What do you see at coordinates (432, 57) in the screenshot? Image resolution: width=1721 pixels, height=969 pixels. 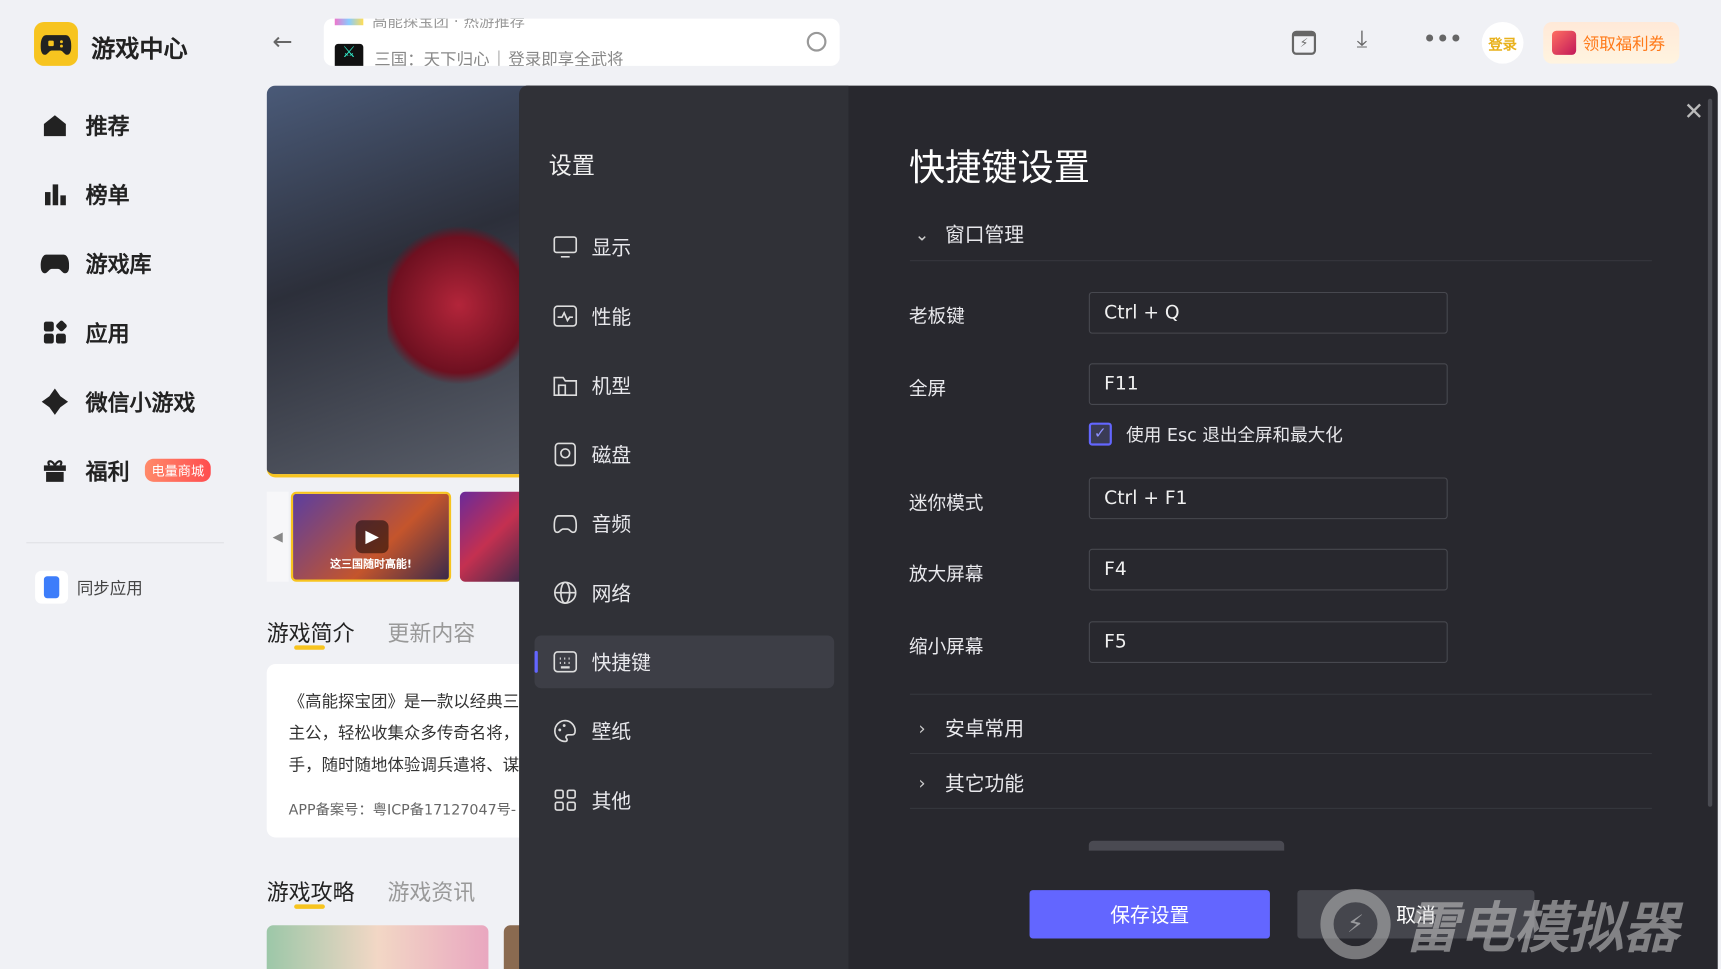 I see `search-suggestion-game: 三国：天下归心` at bounding box center [432, 57].